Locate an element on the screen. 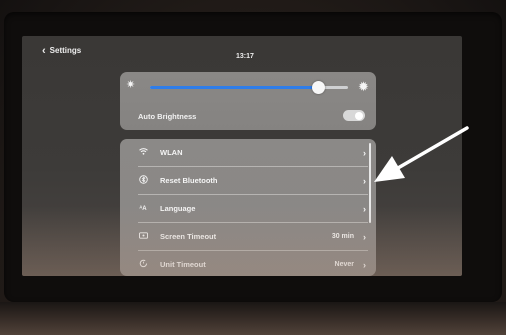 This screenshot has height=335, width=506. settings-item-screen-timeout: Screen Timeout 30 min › is located at coordinates (248, 236).